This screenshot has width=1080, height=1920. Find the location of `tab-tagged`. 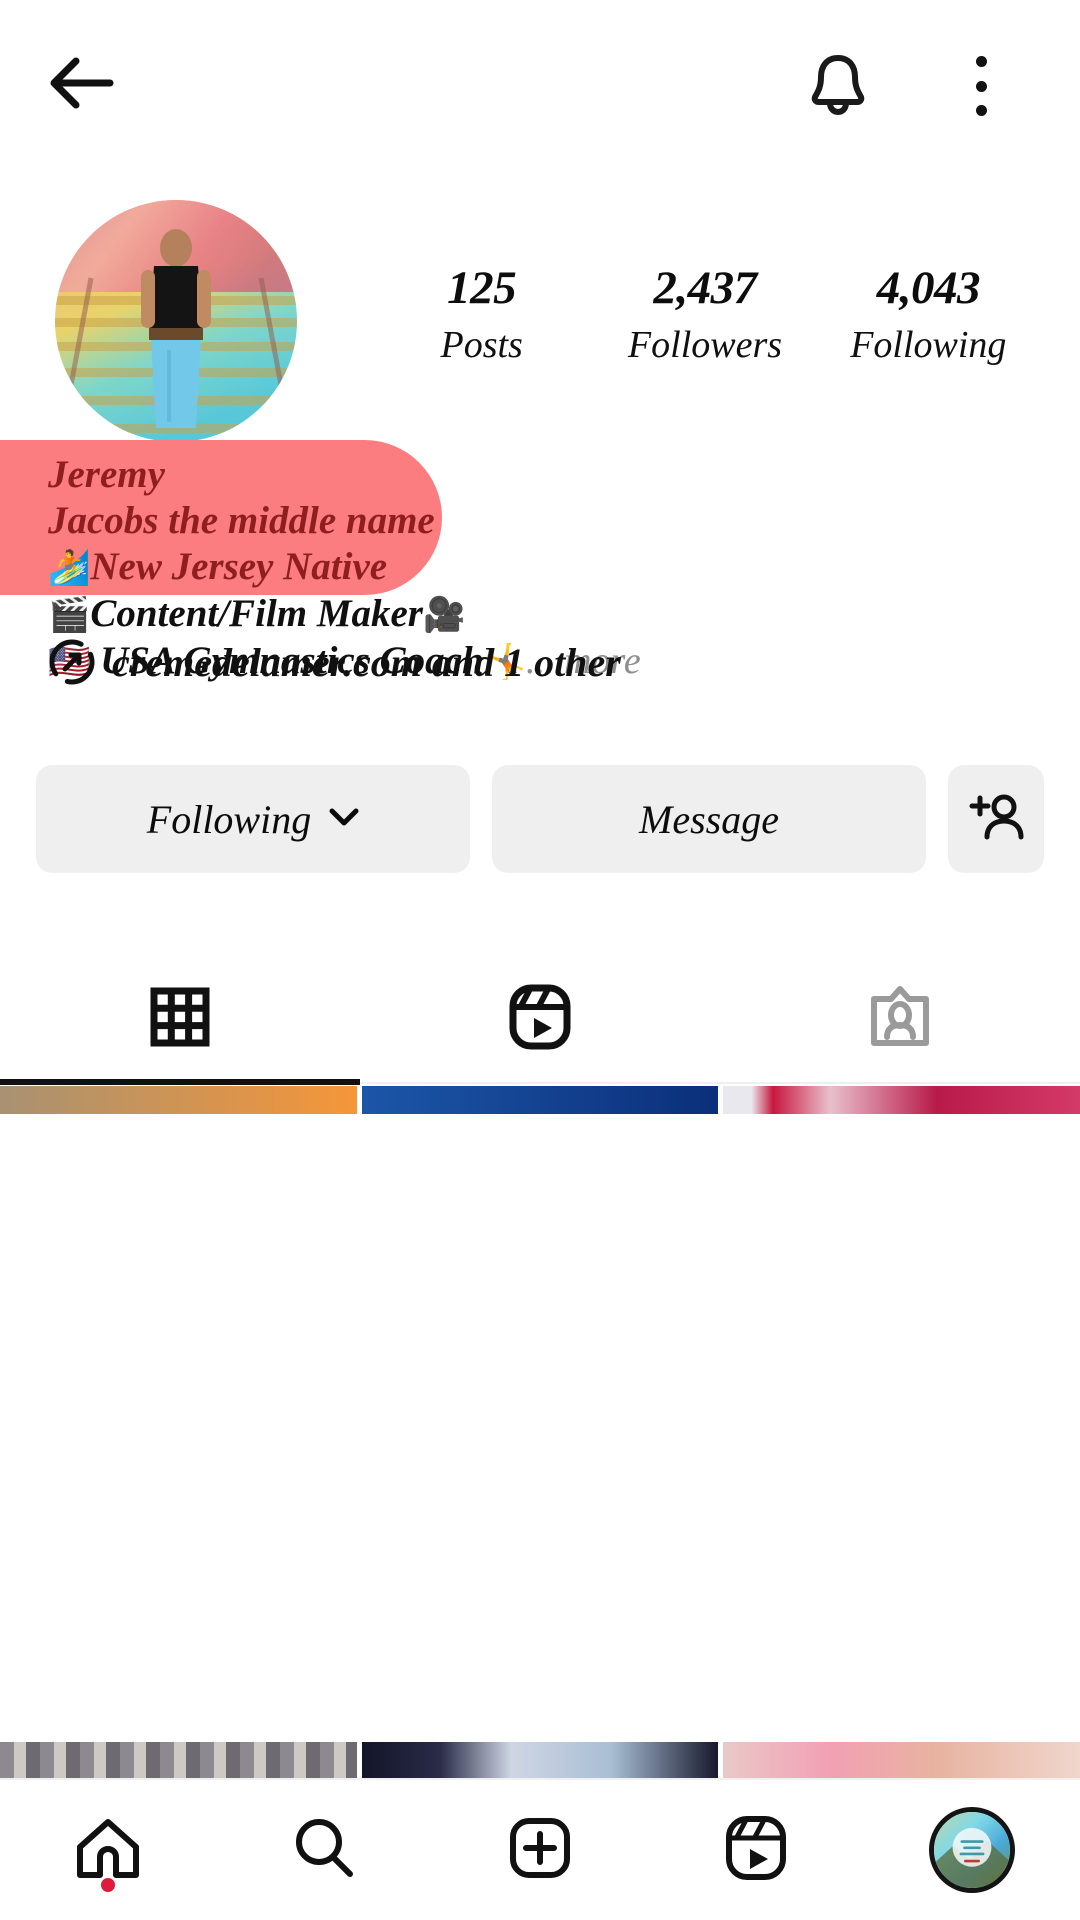

tab-tagged is located at coordinates (900, 1019).